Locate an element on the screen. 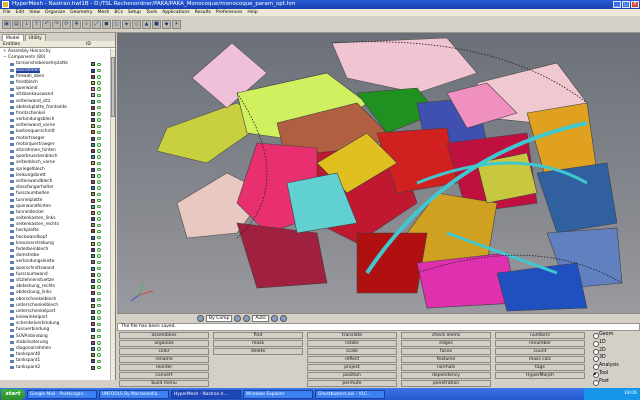  panel-button-edges: edges is located at coordinates (446, 343).